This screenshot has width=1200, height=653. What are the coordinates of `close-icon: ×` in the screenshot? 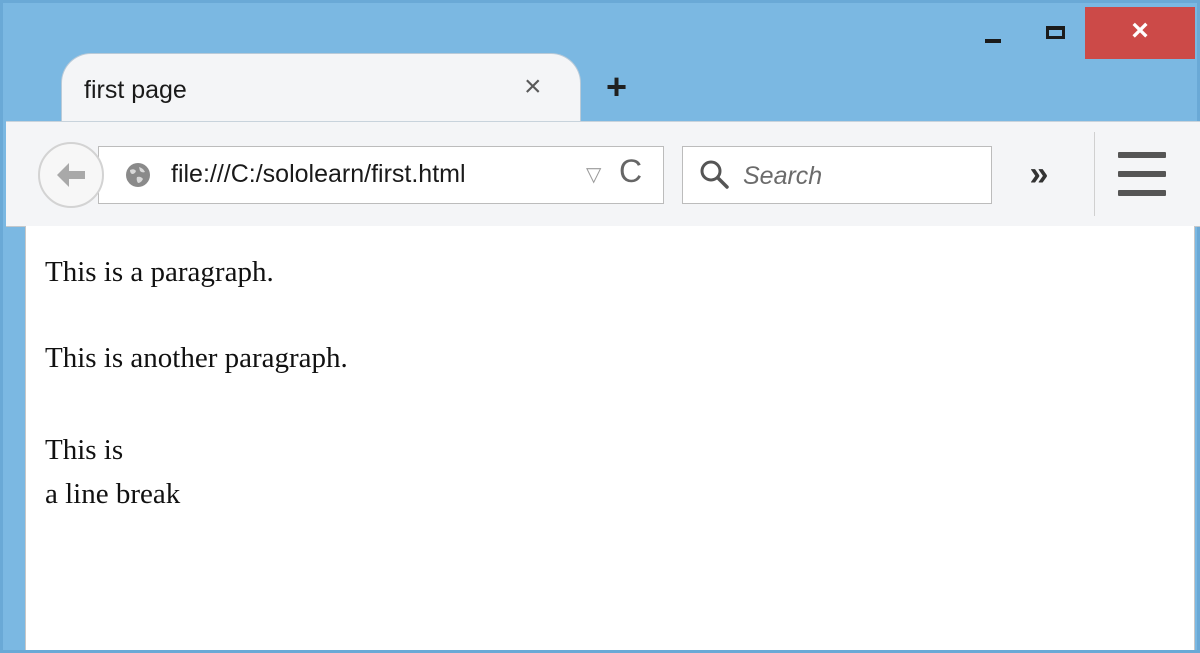 It's located at (1140, 30).